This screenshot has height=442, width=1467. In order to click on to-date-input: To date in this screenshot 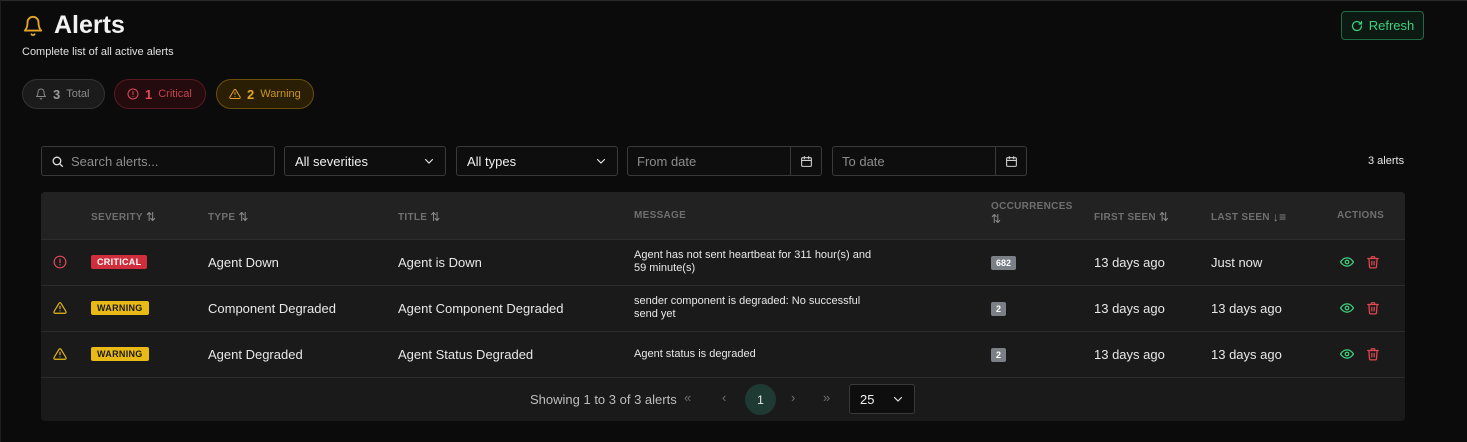, I will do `click(929, 161)`.